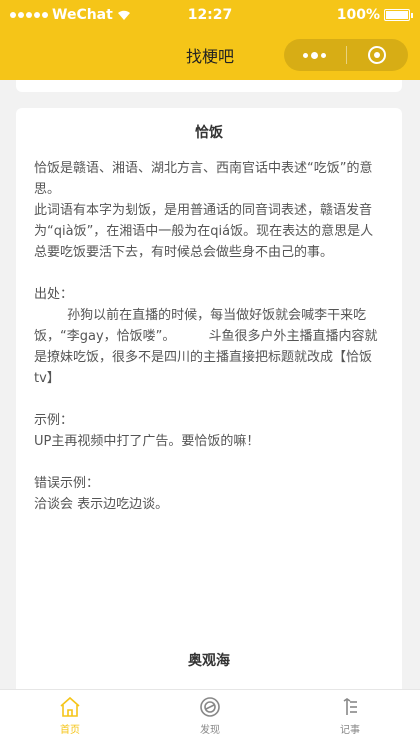 The height and width of the screenshot is (741, 420). What do you see at coordinates (82, 15) in the screenshot?
I see `carrier-label: WeChat` at bounding box center [82, 15].